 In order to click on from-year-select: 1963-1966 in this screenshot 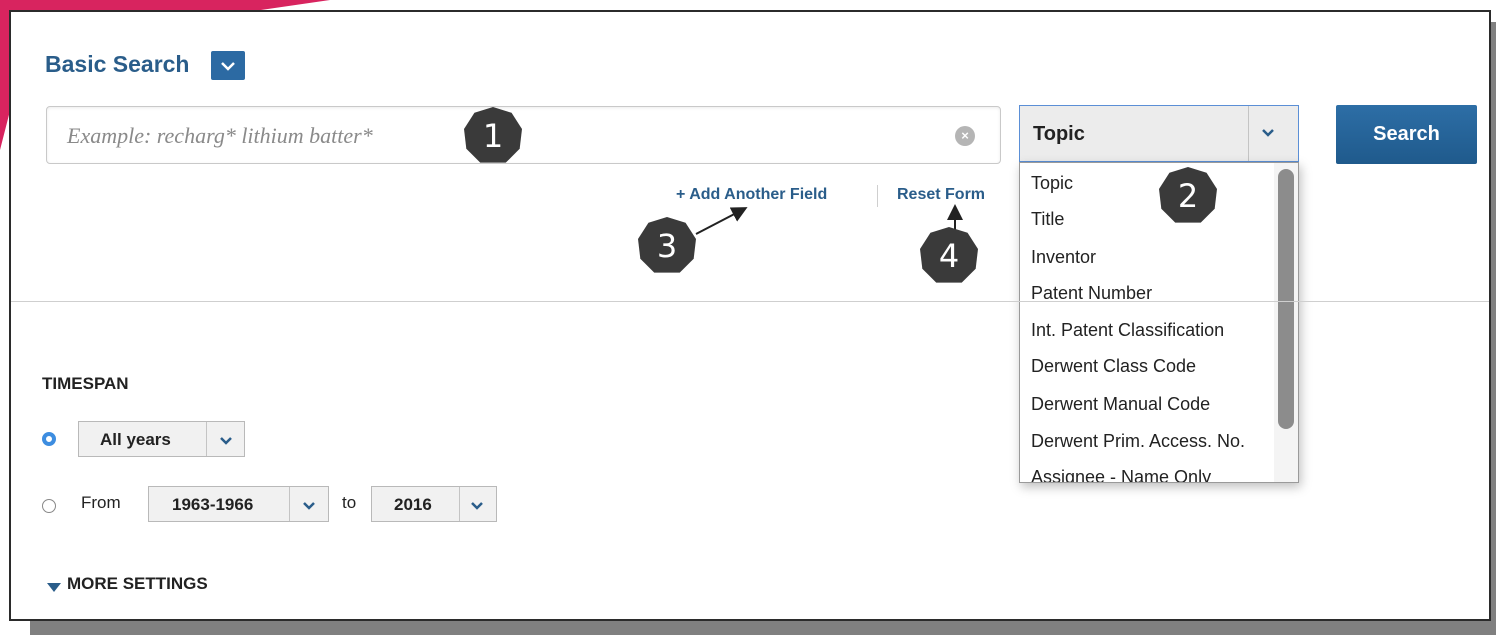, I will do `click(238, 504)`.